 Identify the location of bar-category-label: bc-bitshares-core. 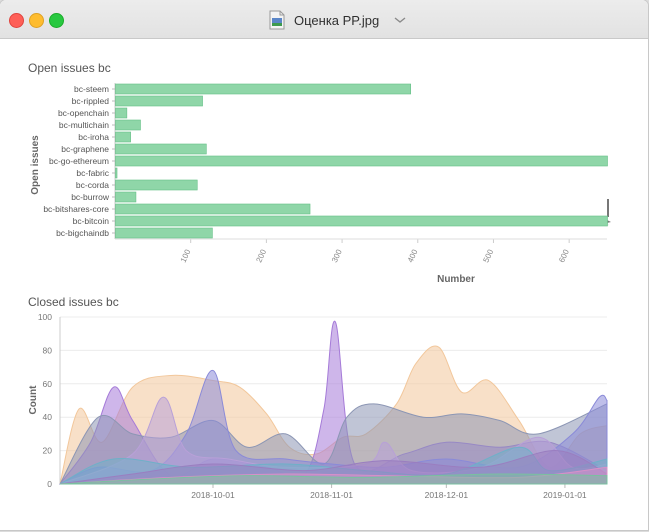
(76, 209).